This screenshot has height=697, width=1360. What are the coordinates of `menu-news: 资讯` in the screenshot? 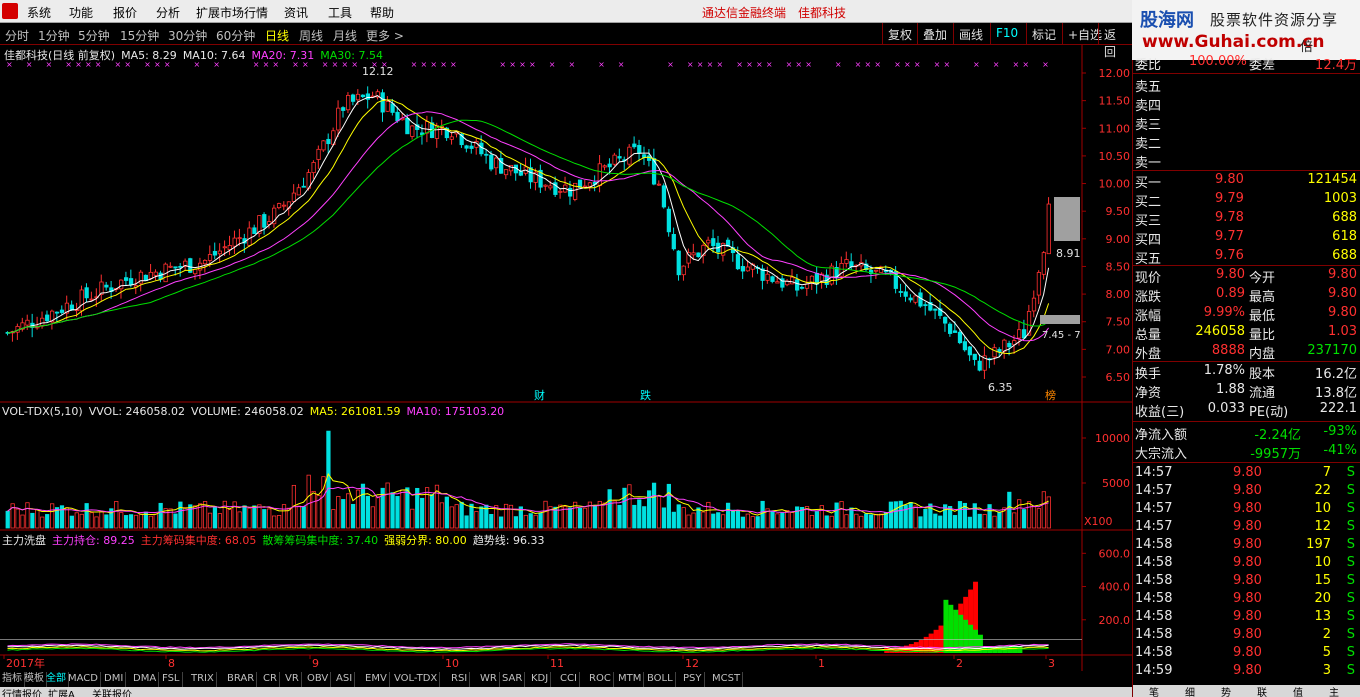 It's located at (296, 12).